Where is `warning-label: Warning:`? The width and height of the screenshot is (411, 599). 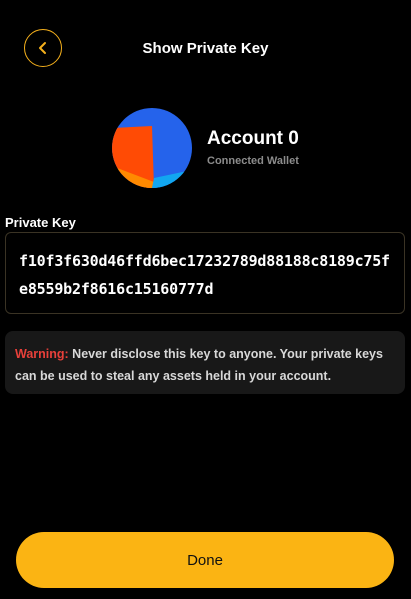
warning-label: Warning: is located at coordinates (42, 354).